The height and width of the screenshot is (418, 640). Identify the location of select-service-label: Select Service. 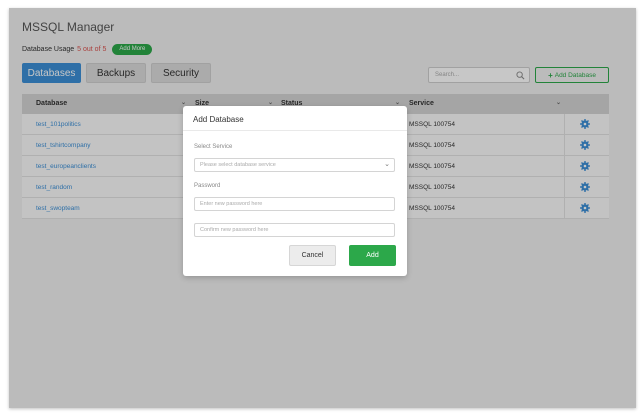
(213, 147).